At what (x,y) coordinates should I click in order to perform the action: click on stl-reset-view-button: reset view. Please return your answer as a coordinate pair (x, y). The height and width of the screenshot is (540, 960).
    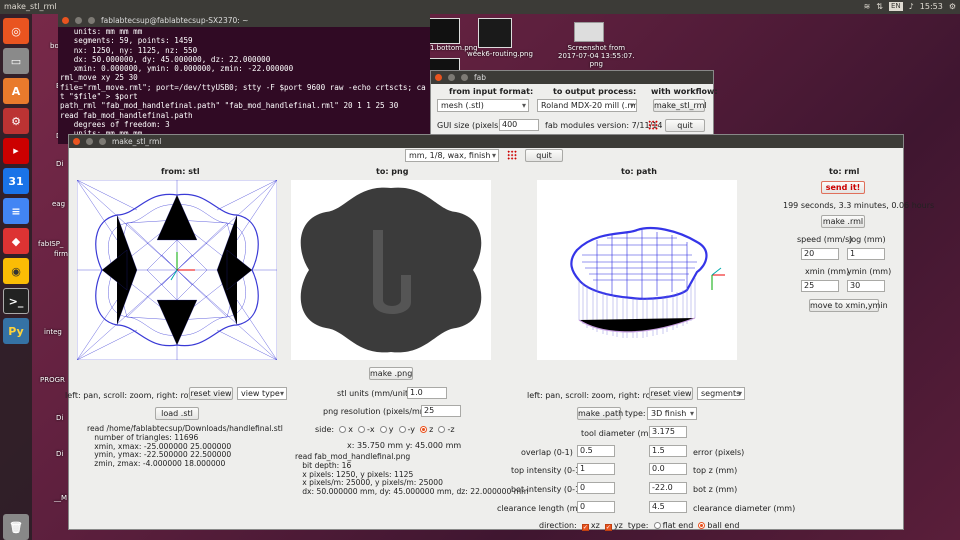
    Looking at the image, I should click on (211, 393).